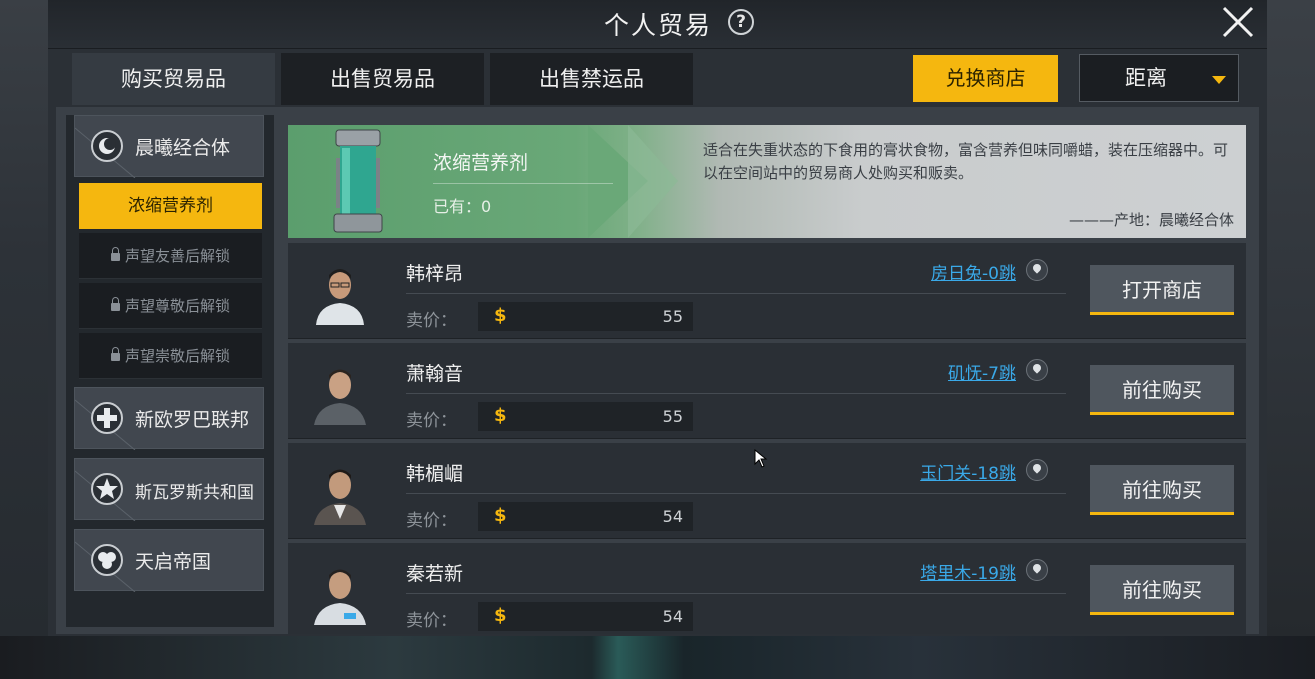 The height and width of the screenshot is (679, 1315). What do you see at coordinates (741, 22) in the screenshot?
I see `help-icon: ?` at bounding box center [741, 22].